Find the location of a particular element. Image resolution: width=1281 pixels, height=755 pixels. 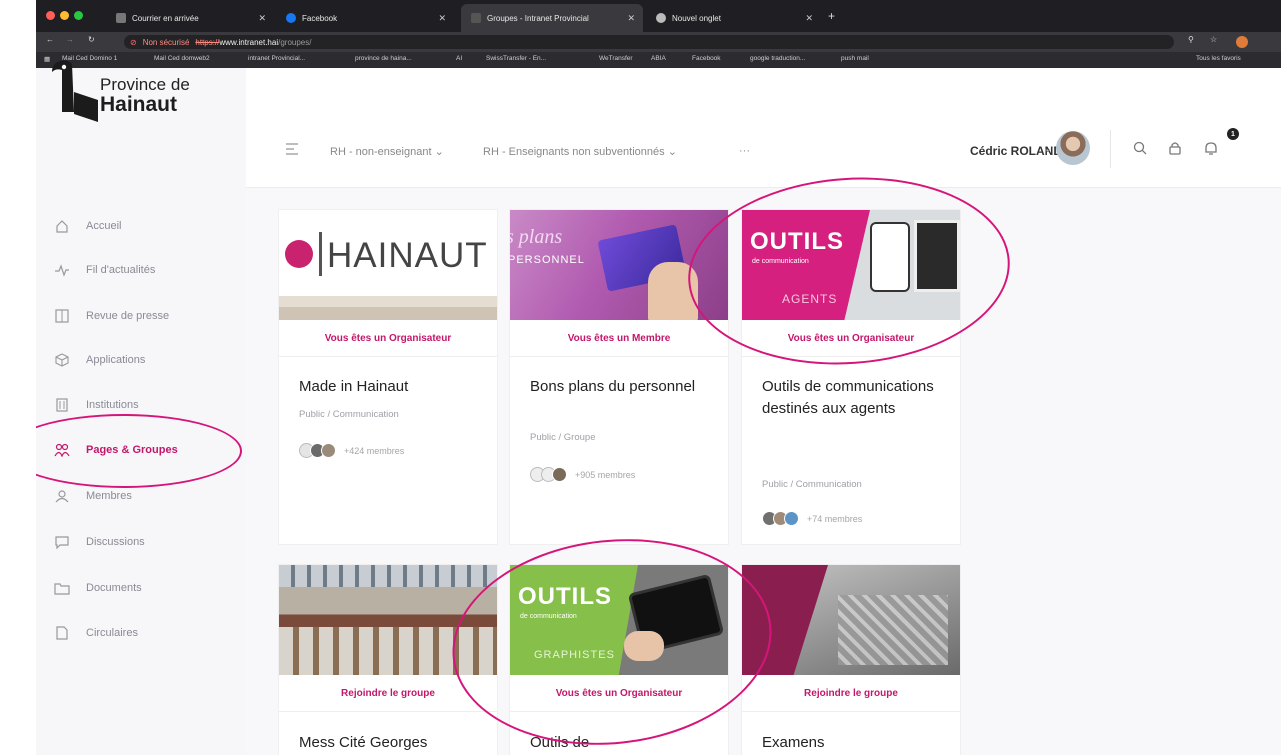

user-avatar is located at coordinates (1073, 148).